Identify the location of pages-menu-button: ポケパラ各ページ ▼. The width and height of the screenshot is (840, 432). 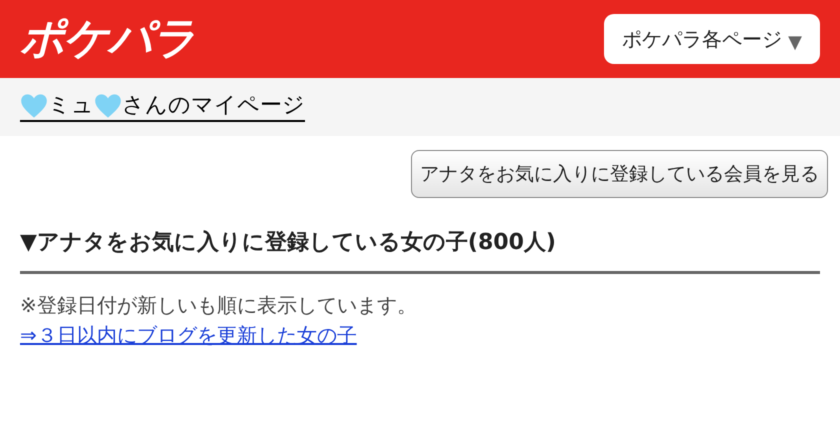
(712, 39).